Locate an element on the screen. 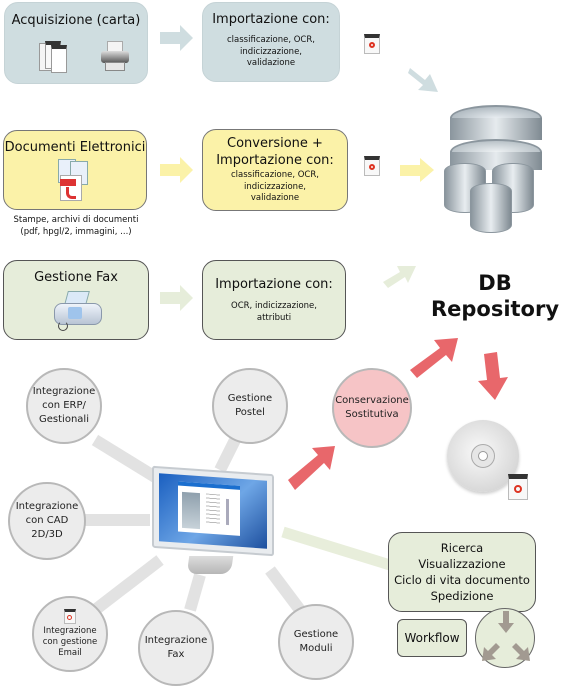 The image size is (562, 688). hub-node-fax: Integrazione Fax is located at coordinates (176, 648).